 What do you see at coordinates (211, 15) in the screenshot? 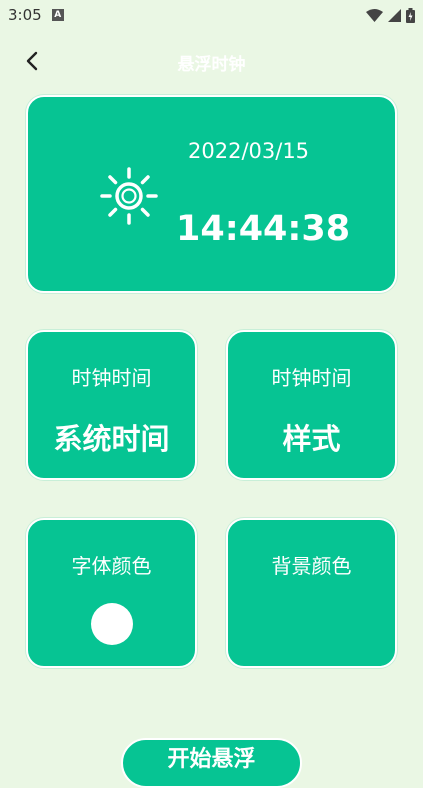
I see `status-bar: 3:05 A` at bounding box center [211, 15].